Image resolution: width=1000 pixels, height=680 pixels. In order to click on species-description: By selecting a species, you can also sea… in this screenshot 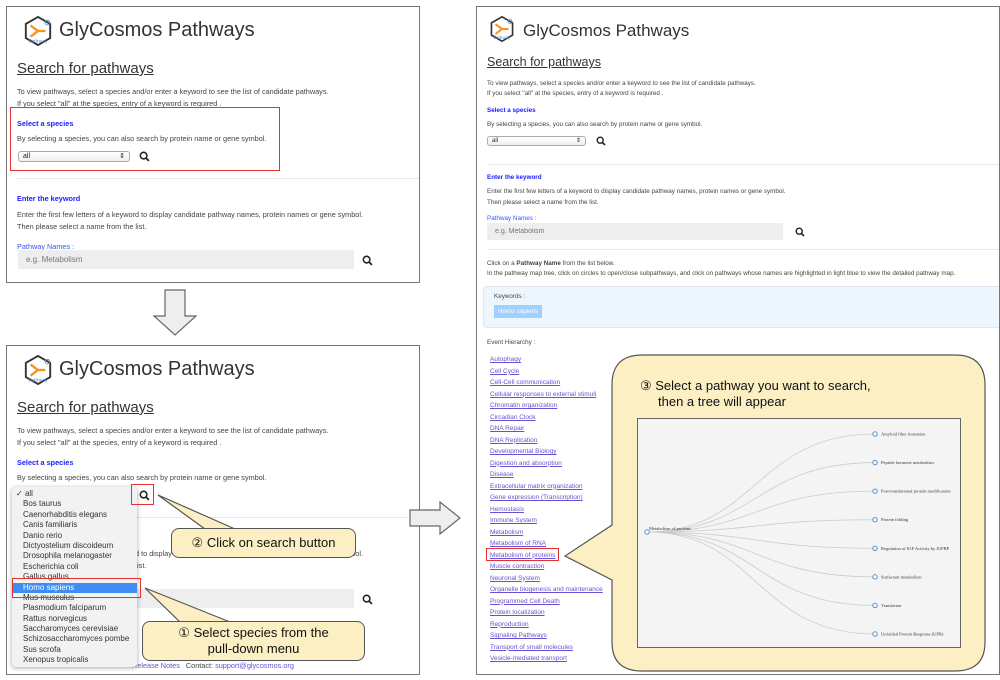, I will do `click(595, 124)`.